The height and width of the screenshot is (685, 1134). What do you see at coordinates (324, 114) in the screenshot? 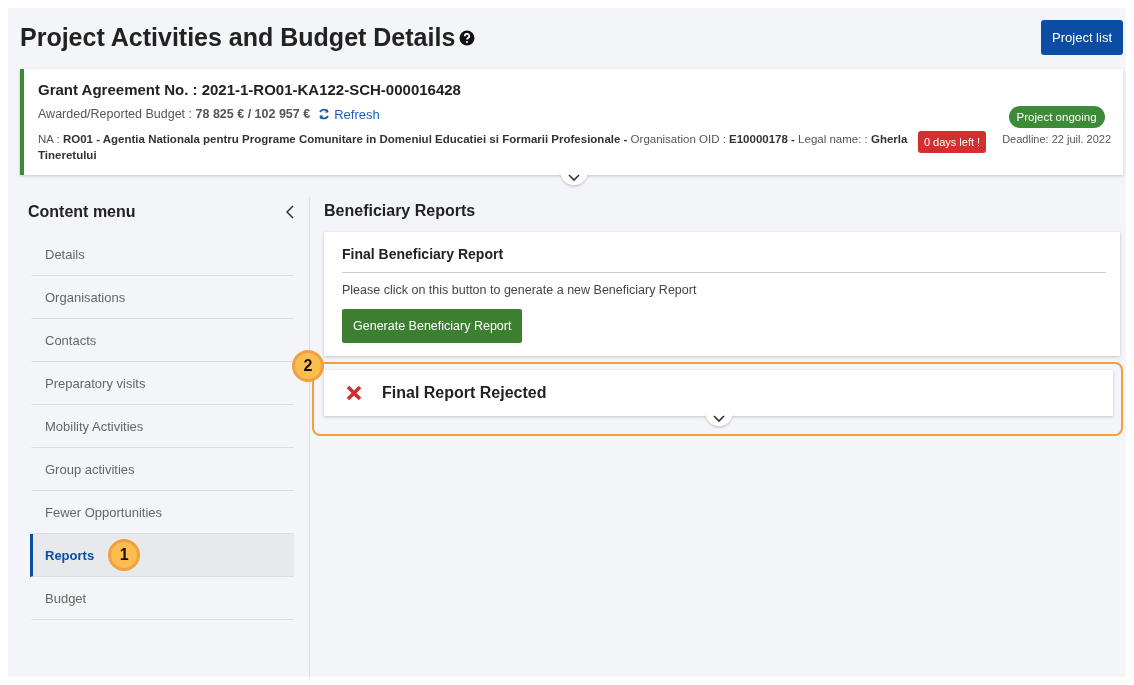
I see `refresh-icon` at bounding box center [324, 114].